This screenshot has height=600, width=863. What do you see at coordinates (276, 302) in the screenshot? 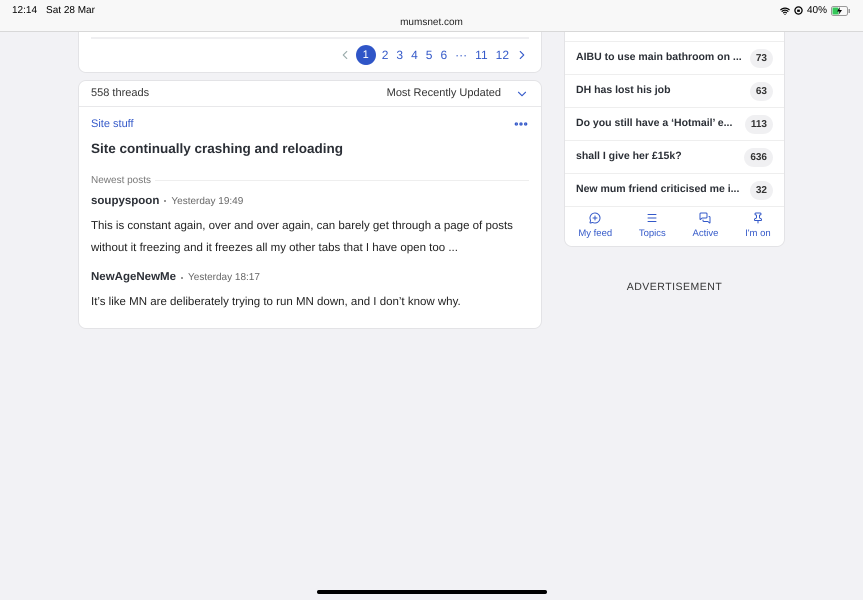
I see `post-excerpt: It’s like MN are deliberately trying to run MN down, and I don’t know why.` at bounding box center [276, 302].